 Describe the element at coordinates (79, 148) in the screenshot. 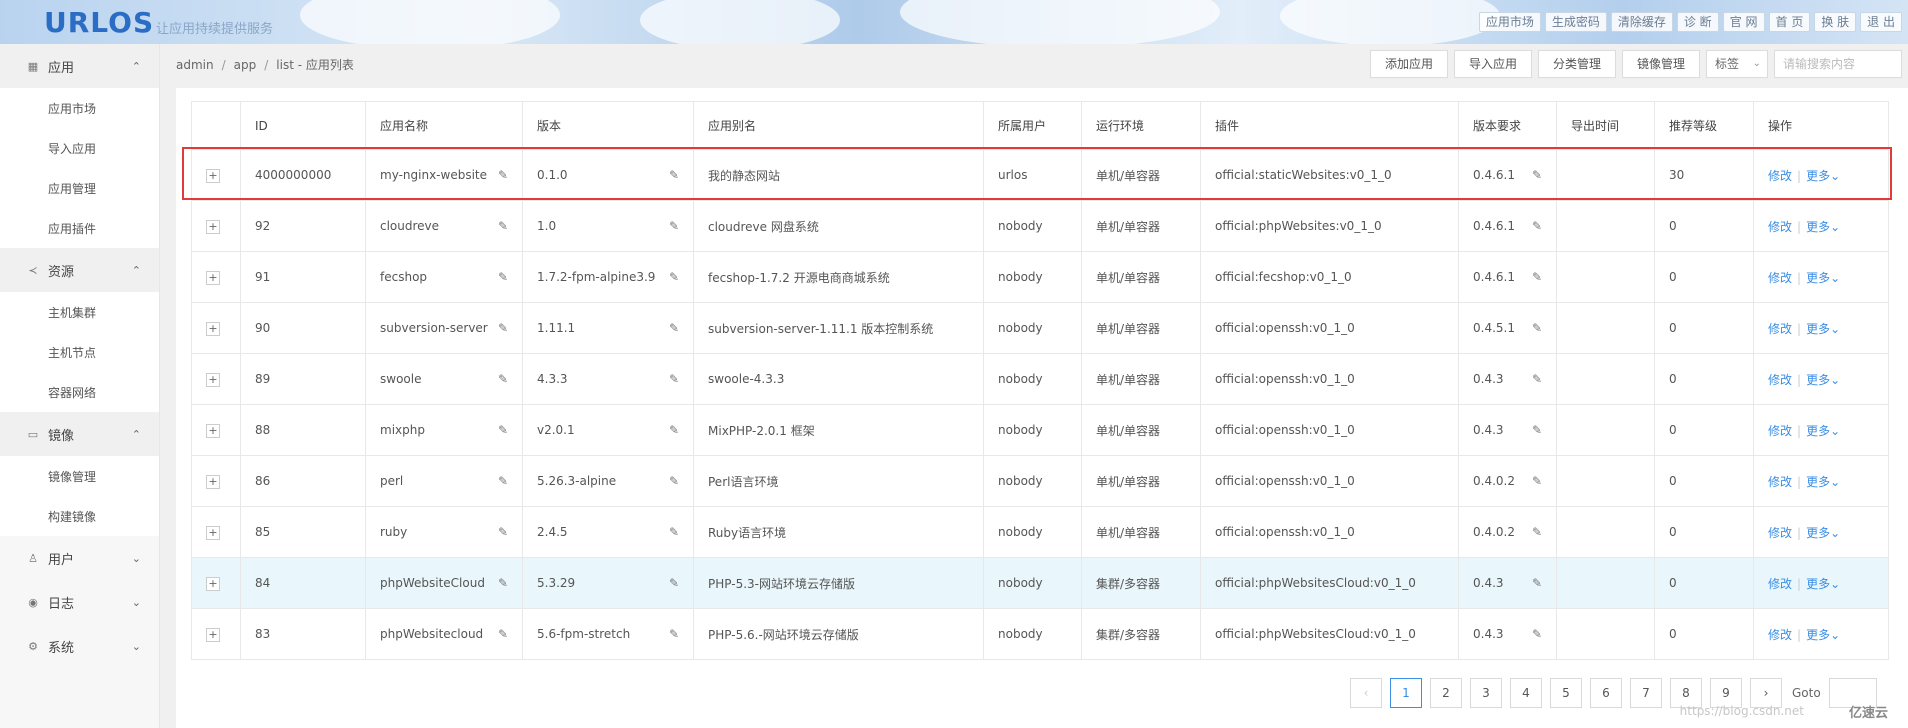

I see `sidebar-item-import-app: 导入应用` at that location.